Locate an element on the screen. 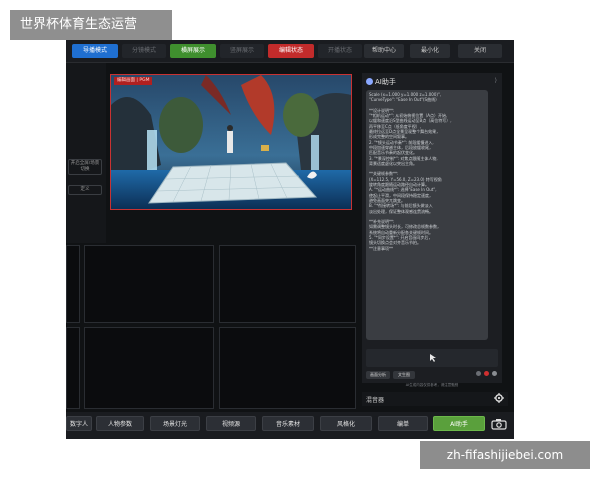  help-center-button: 帮助中心 is located at coordinates (384, 51).